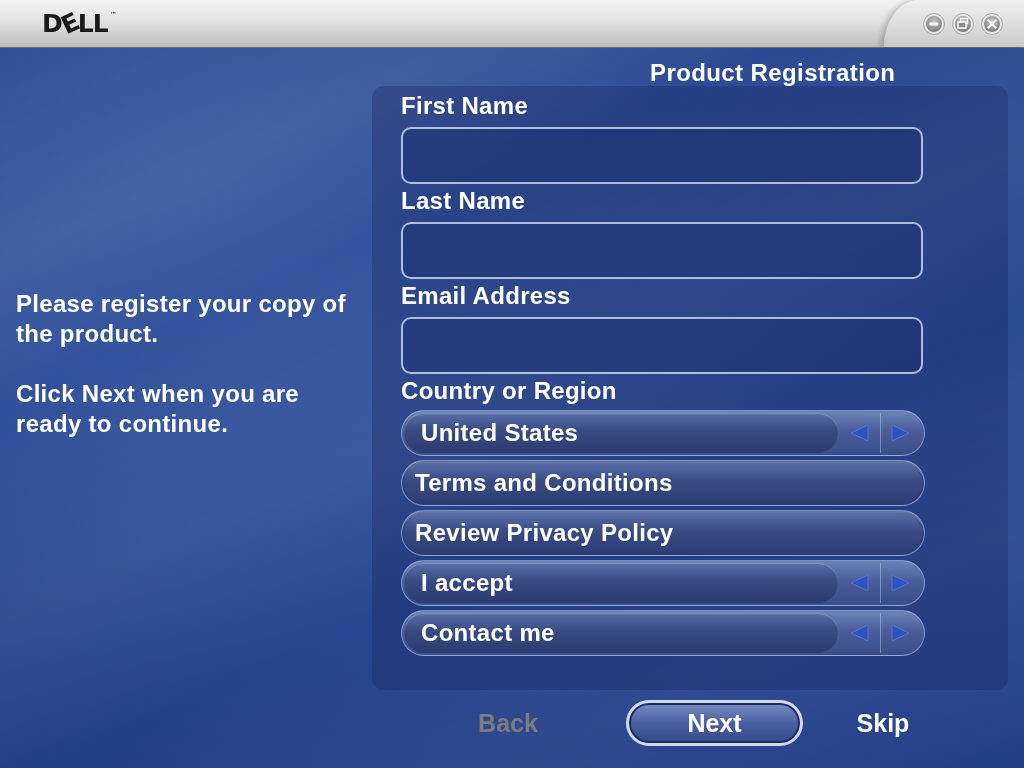  I want to click on action-button: Next, so click(714, 723).